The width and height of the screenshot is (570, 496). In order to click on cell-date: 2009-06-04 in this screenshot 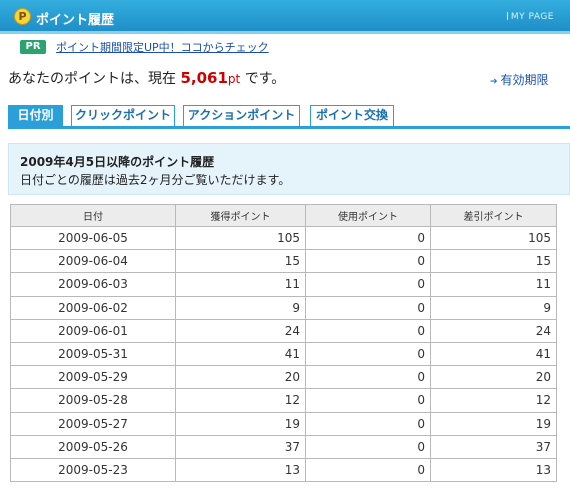, I will do `click(93, 261)`.